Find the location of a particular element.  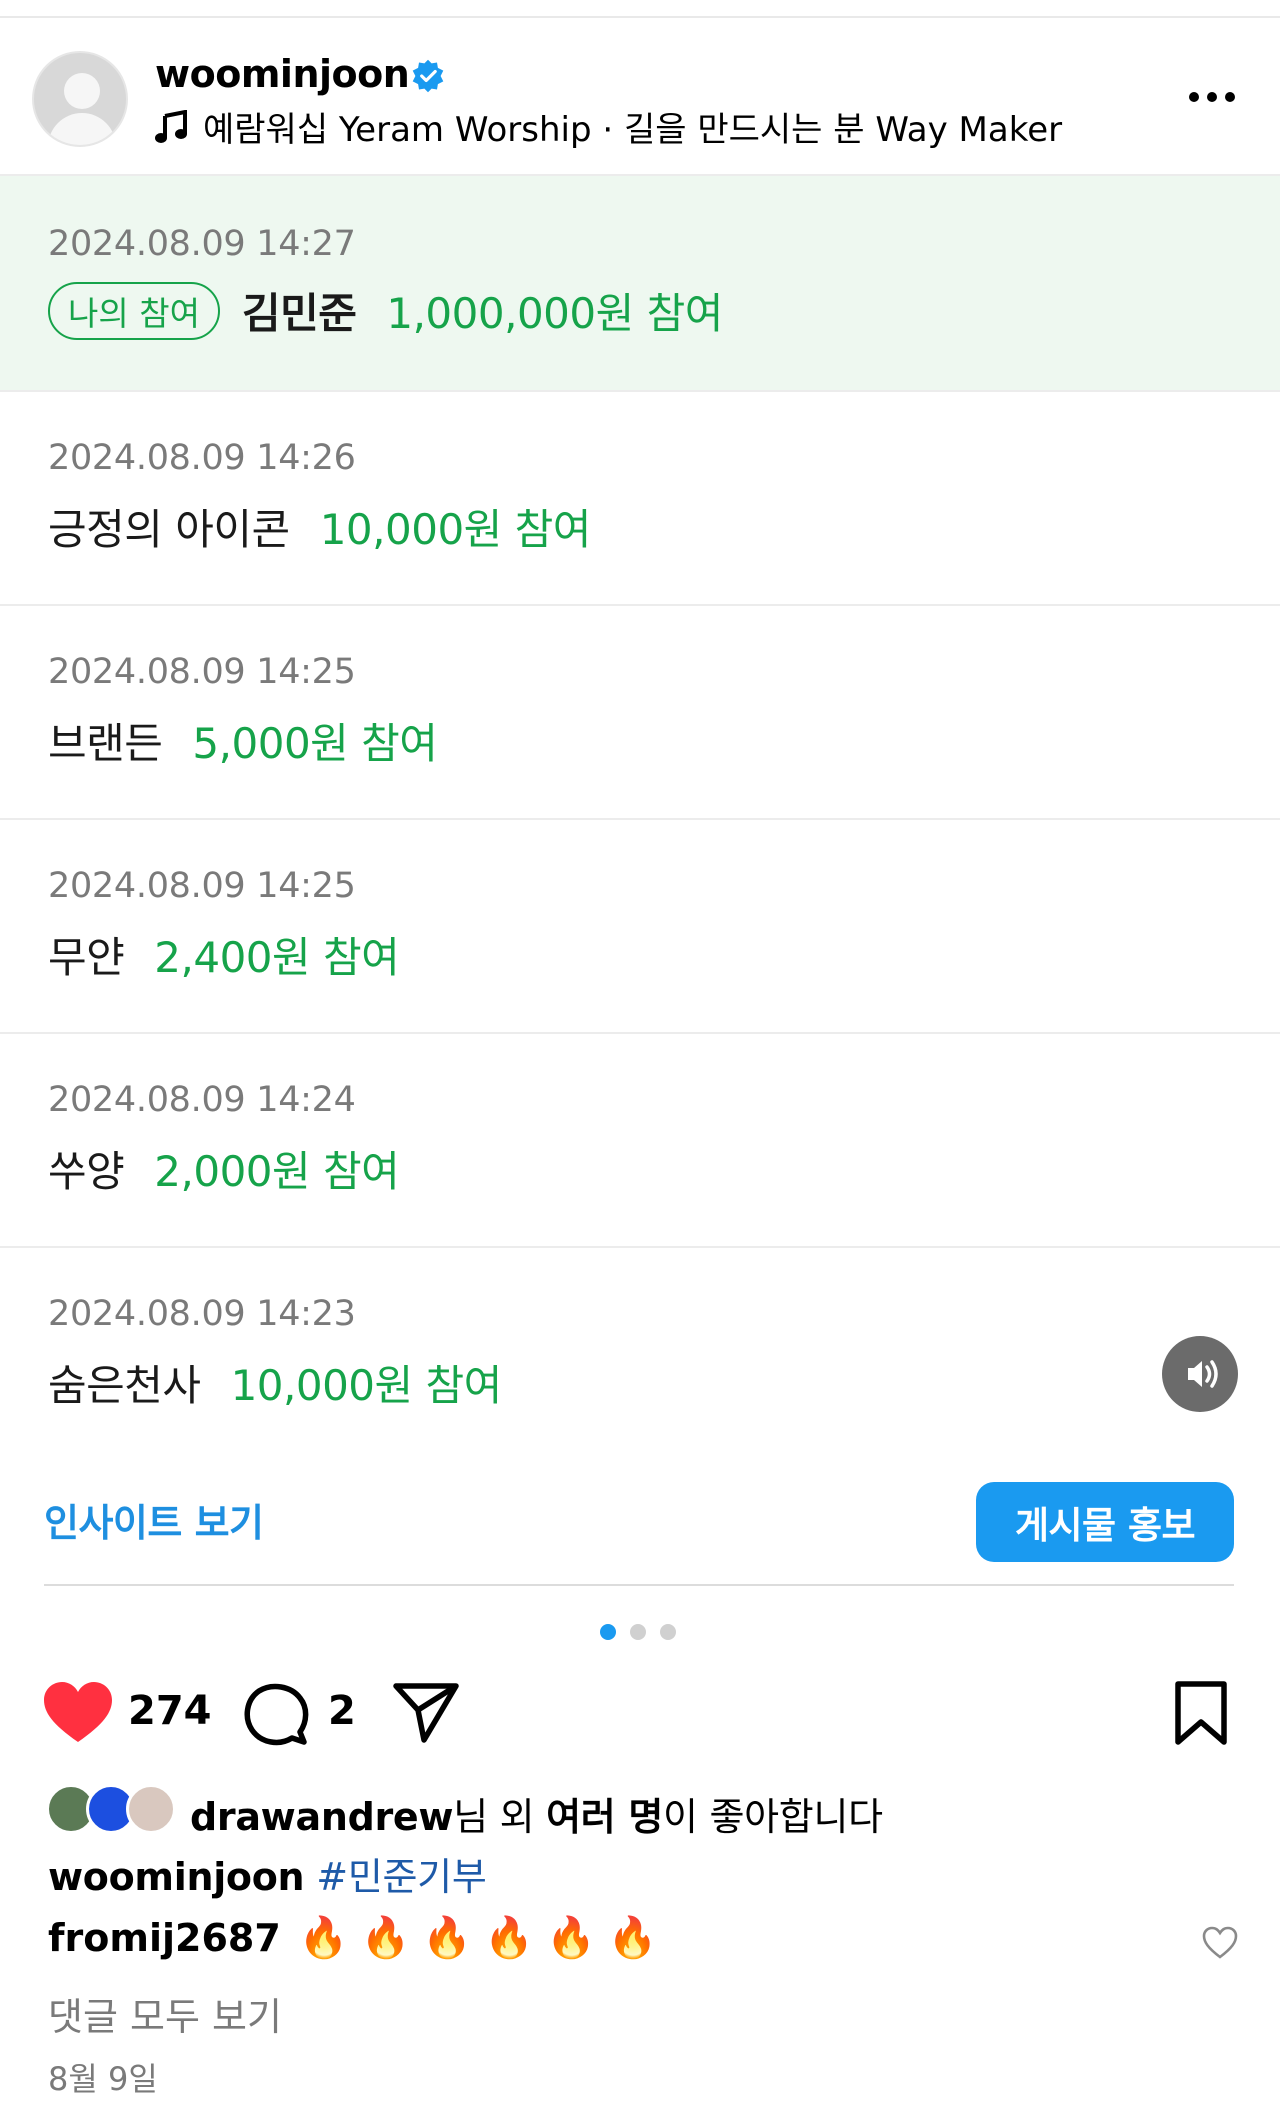

donation-time: 2024.08.09 14:23 is located at coordinates (202, 1314).